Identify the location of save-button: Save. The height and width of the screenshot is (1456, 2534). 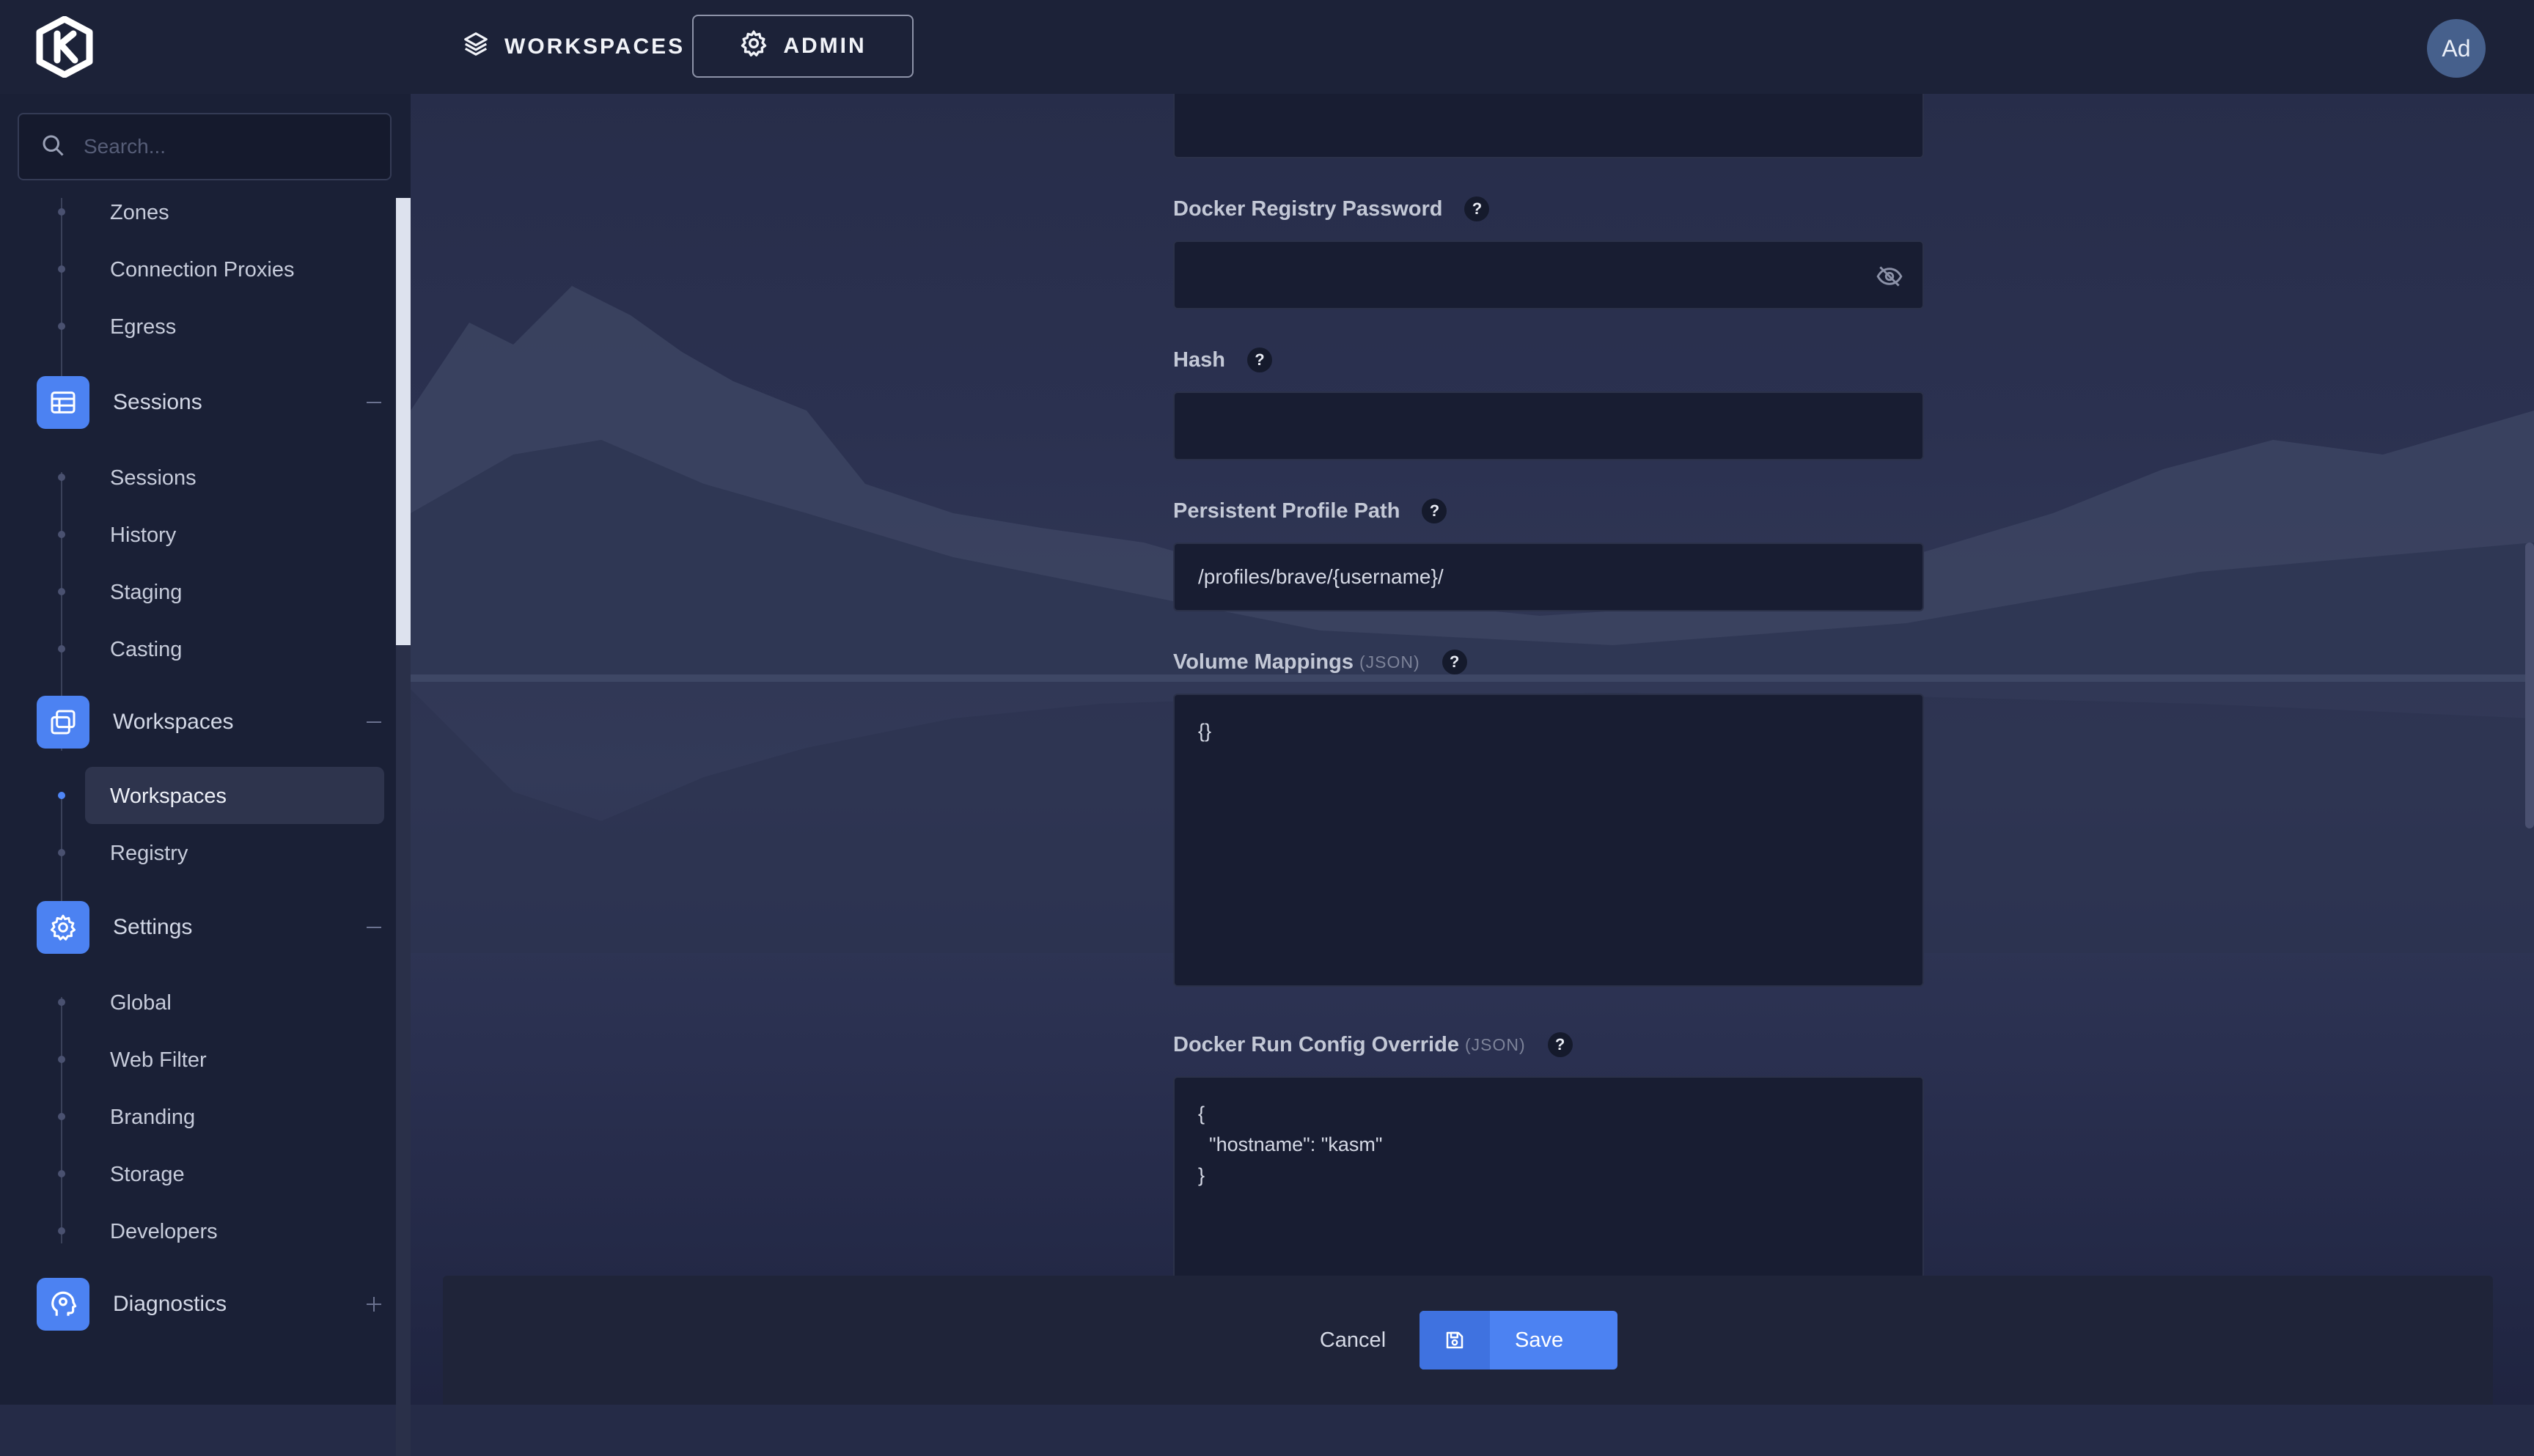
(1518, 1340).